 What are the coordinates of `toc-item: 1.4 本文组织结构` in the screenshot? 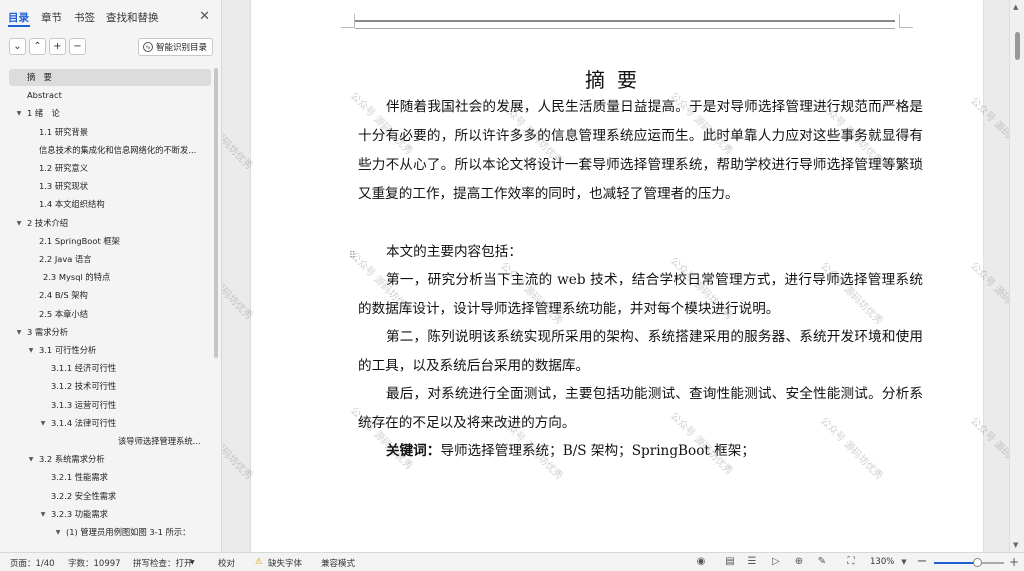 It's located at (124, 204).